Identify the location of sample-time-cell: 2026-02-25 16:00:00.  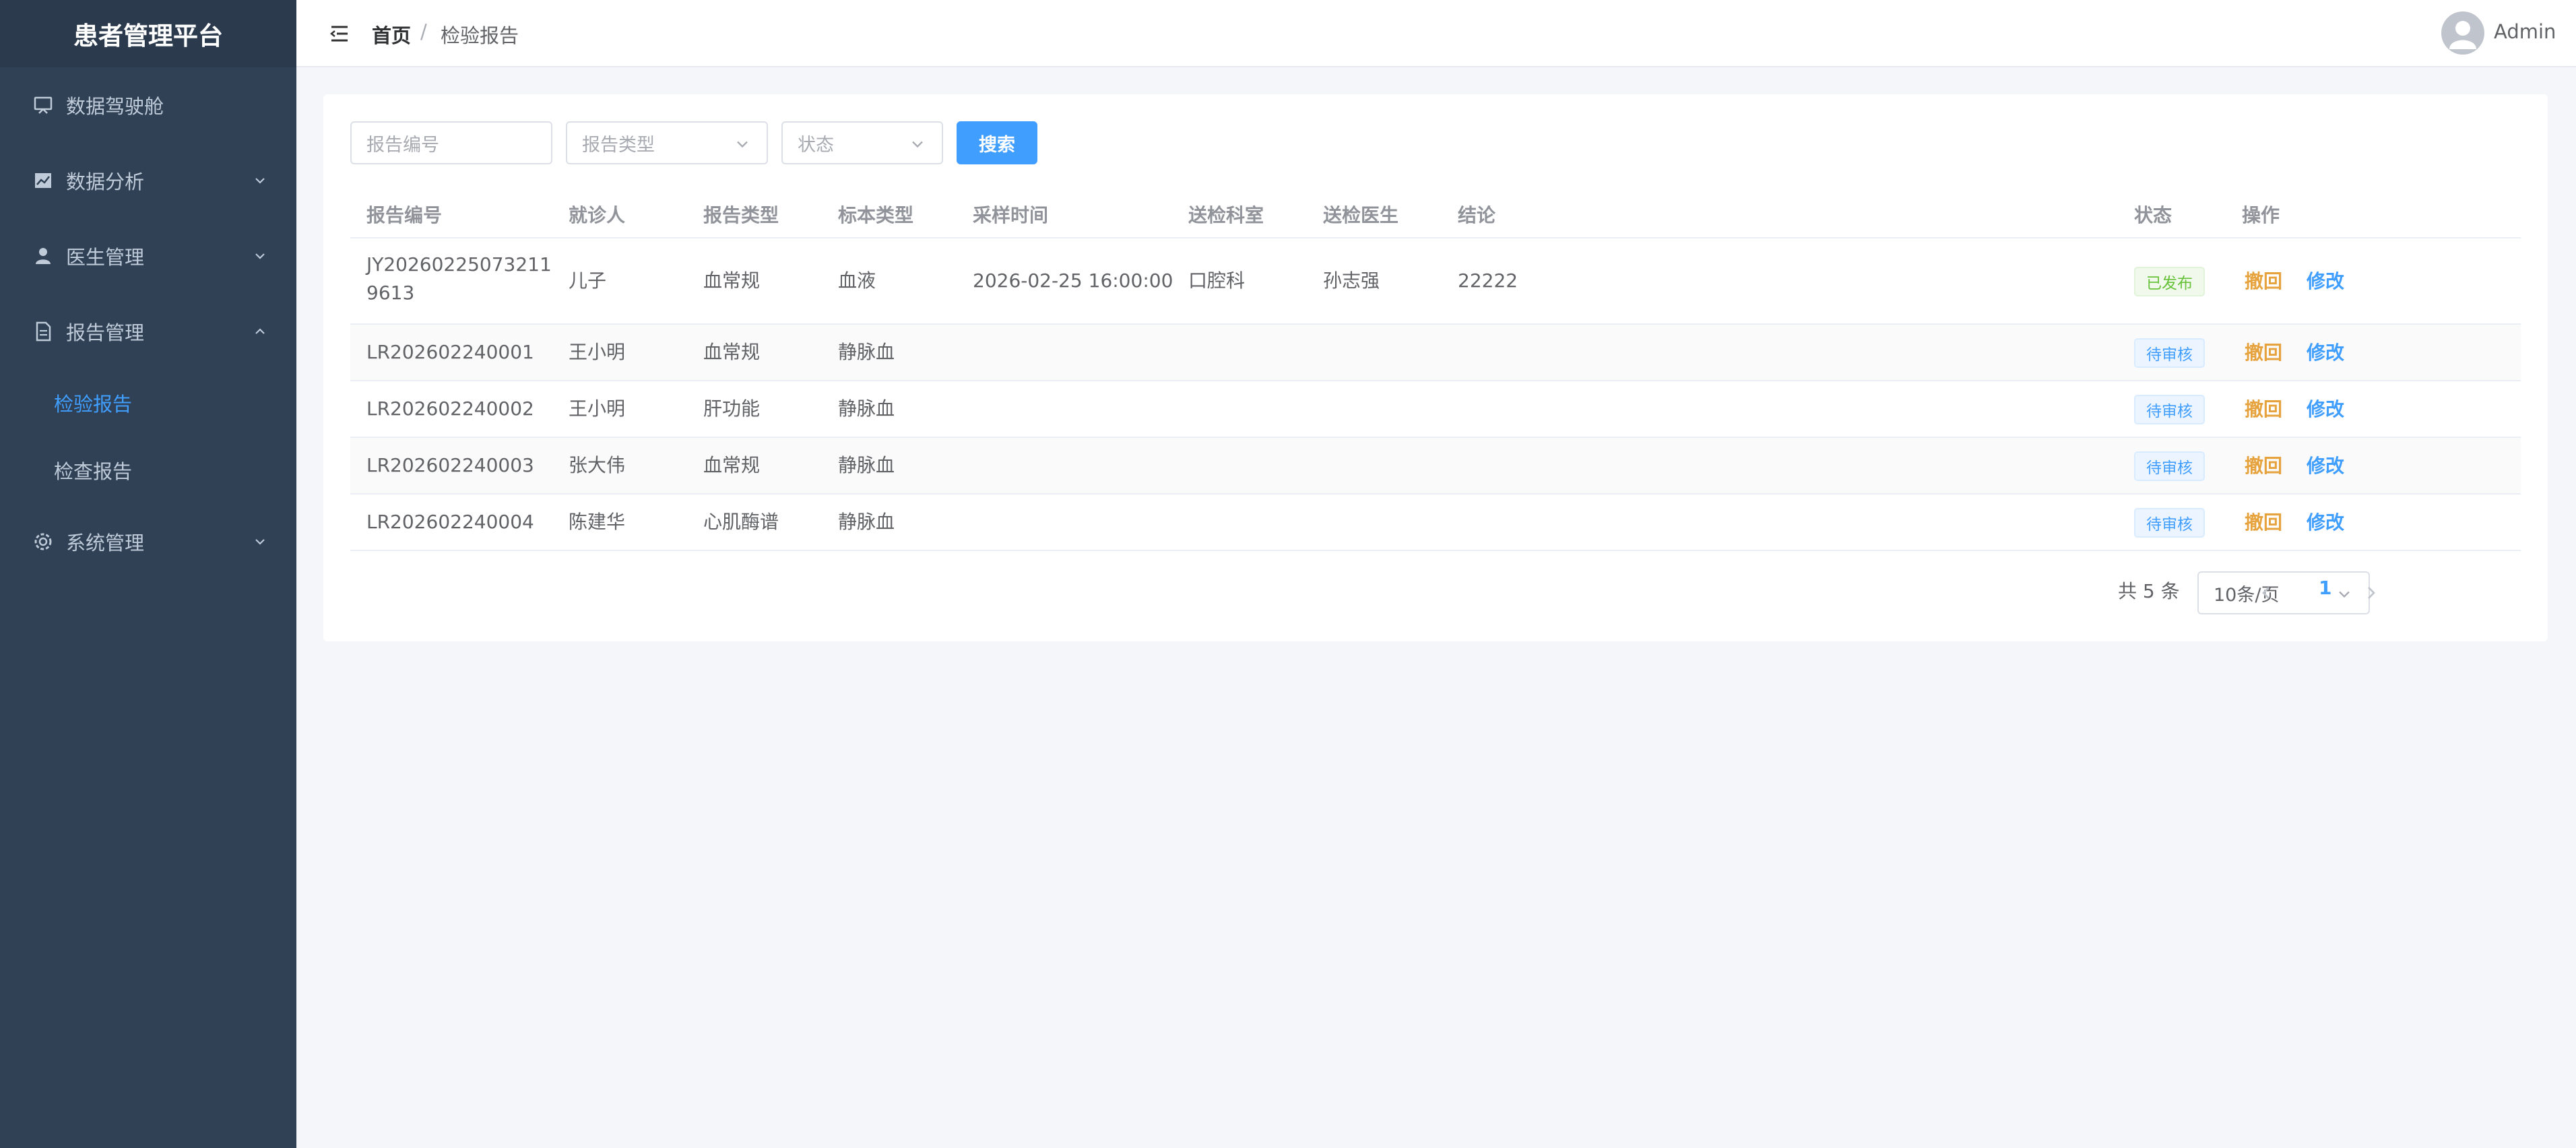
(1073, 280).